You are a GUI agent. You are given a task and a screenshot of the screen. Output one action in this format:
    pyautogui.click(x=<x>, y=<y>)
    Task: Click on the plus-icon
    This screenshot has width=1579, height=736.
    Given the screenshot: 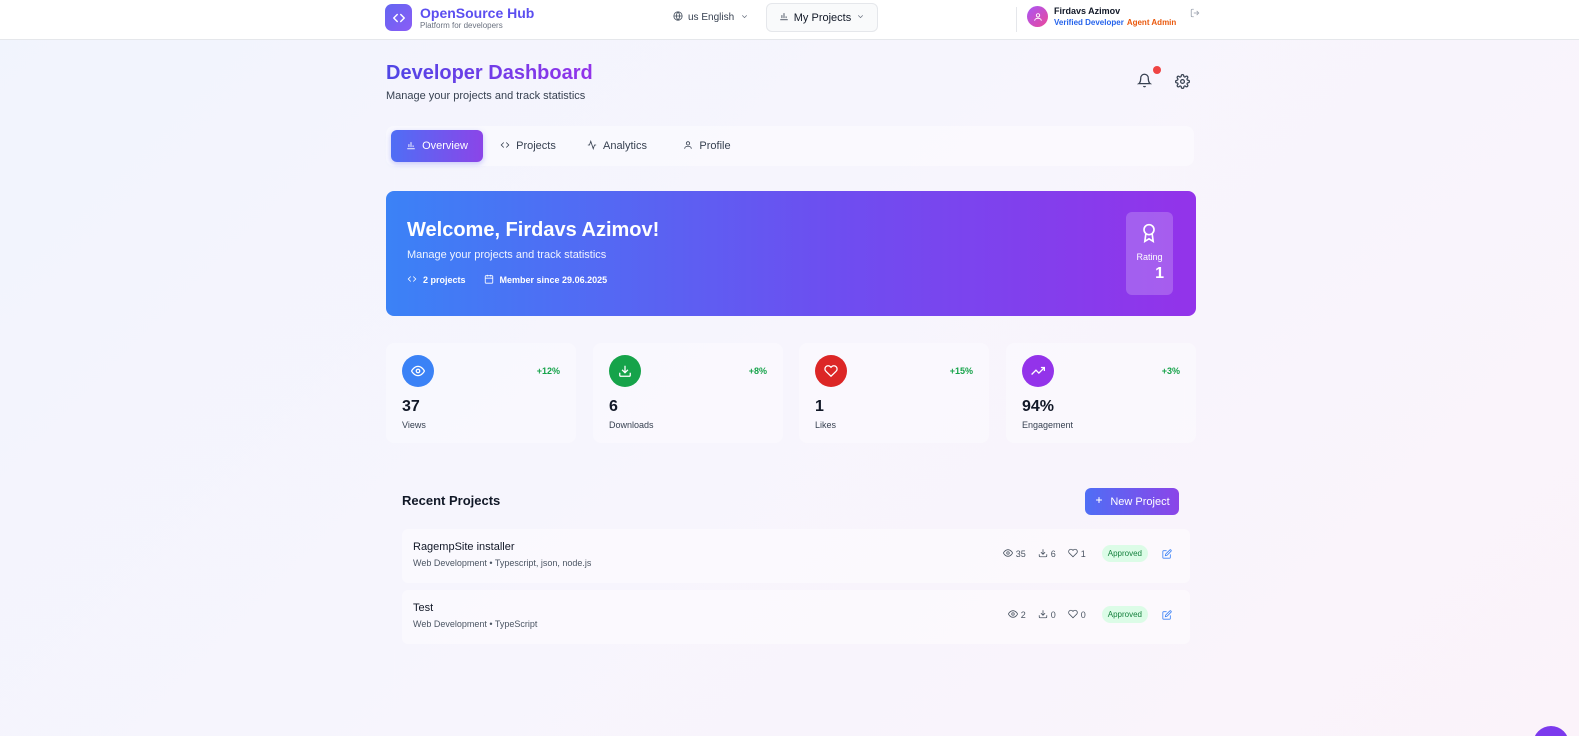 What is the action you would take?
    pyautogui.click(x=1099, y=501)
    